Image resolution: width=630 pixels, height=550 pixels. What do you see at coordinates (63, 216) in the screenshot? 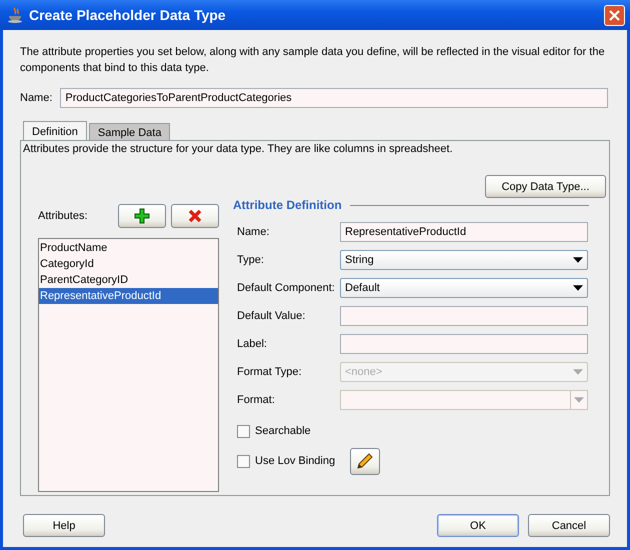
I see `attributes-label: Attributes:` at bounding box center [63, 216].